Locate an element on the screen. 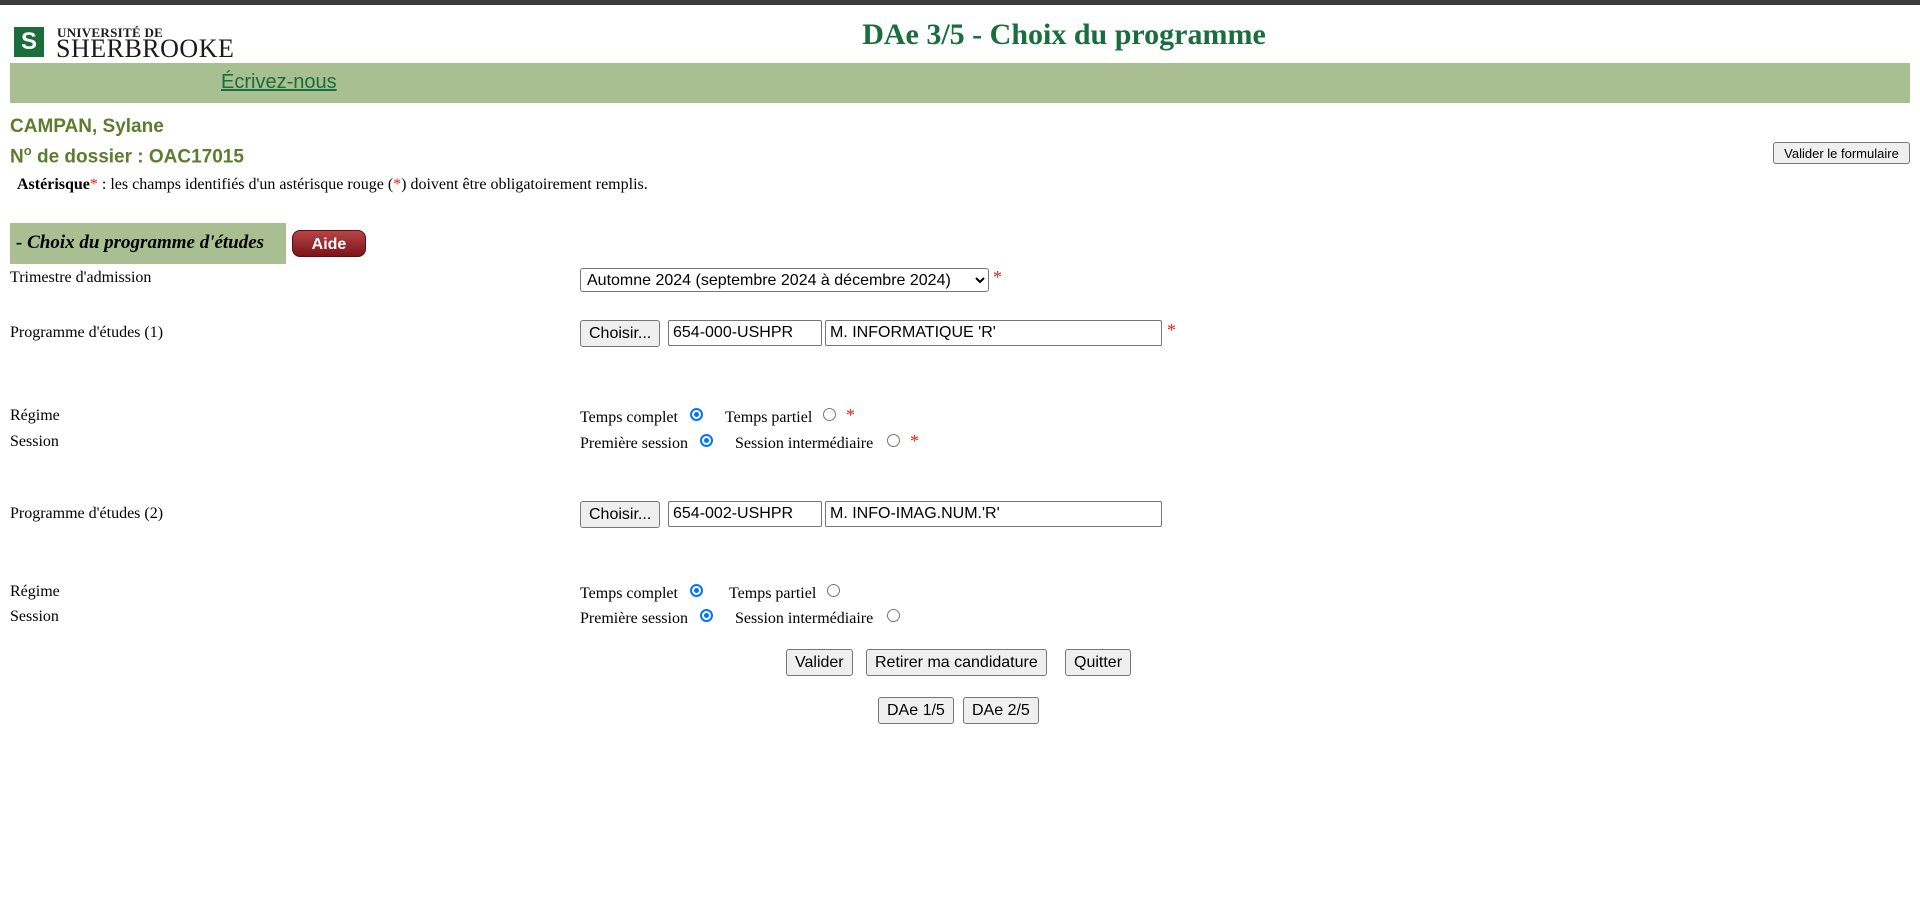 Image resolution: width=1920 pixels, height=912 pixels. step-2-button: DAe 2/5 is located at coordinates (1001, 710).